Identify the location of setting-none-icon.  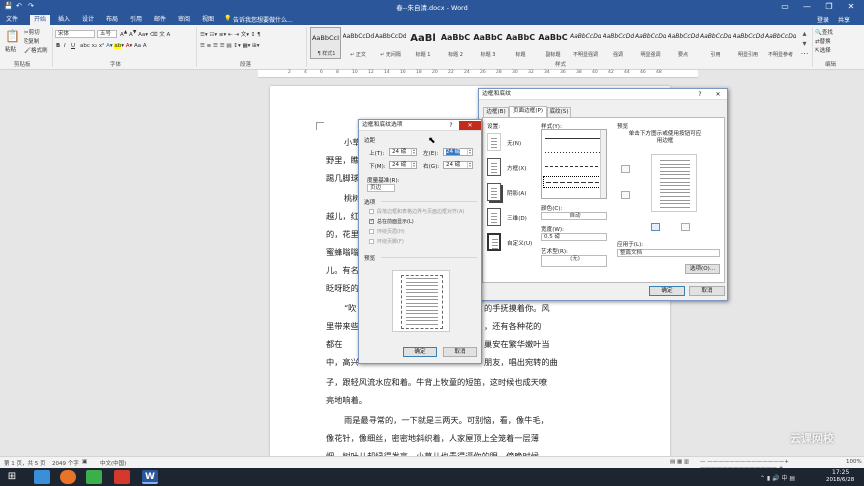
(494, 142).